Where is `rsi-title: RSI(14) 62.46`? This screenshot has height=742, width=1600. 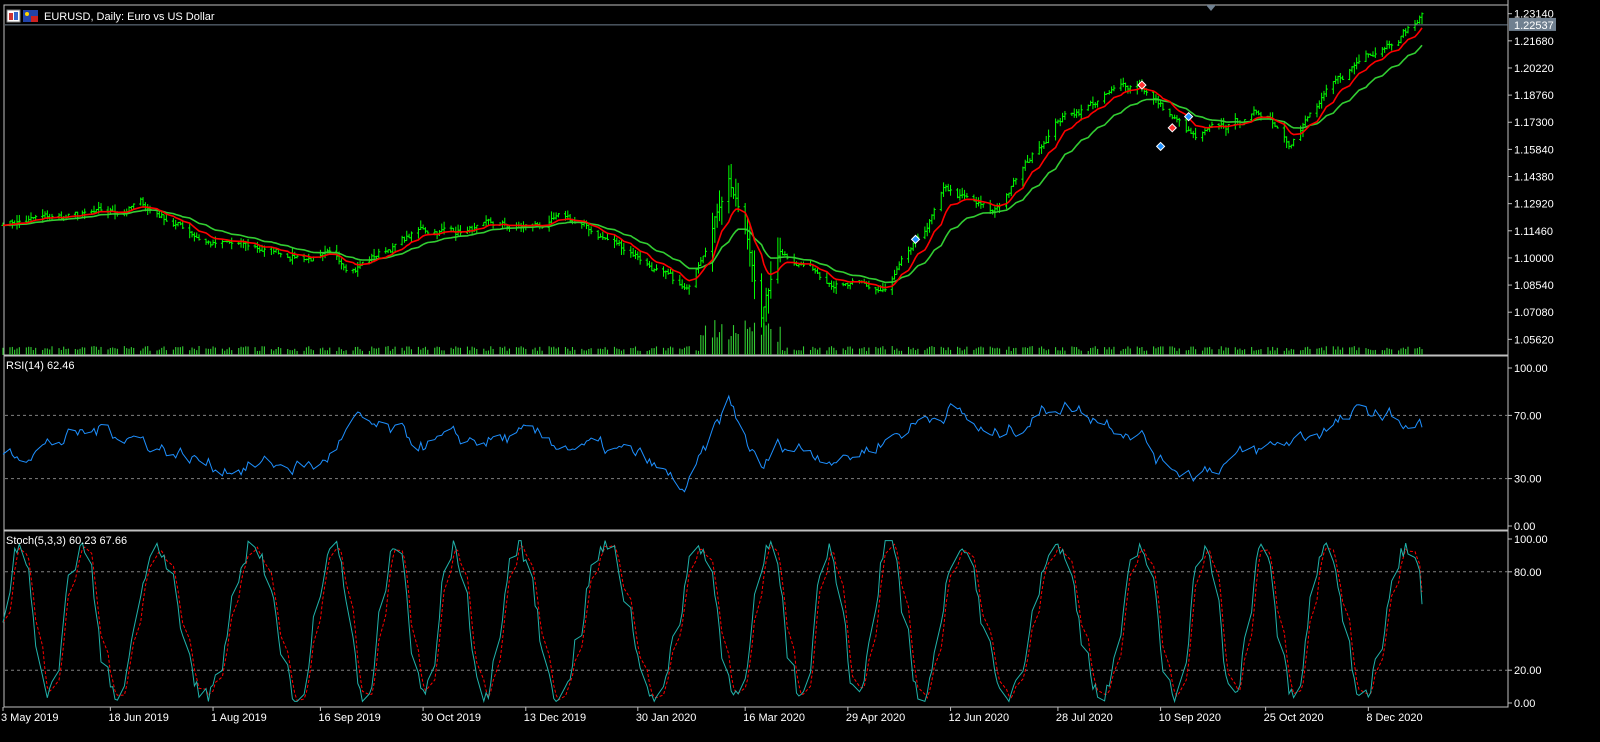 rsi-title: RSI(14) 62.46 is located at coordinates (40, 366).